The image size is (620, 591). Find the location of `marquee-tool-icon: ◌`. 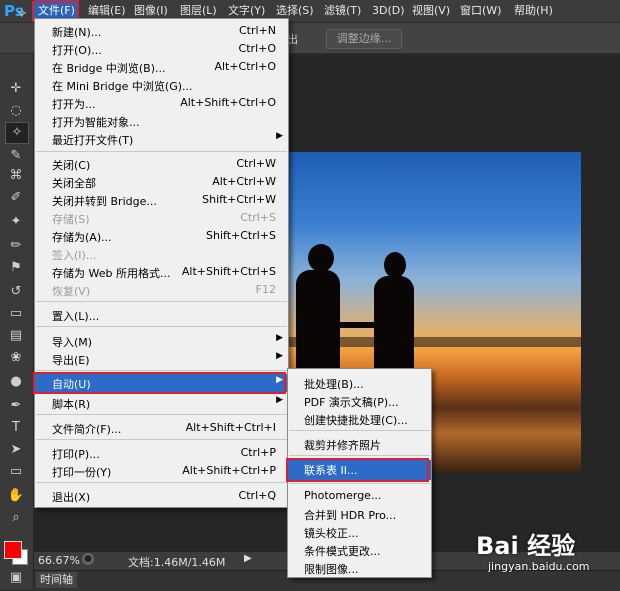

marquee-tool-icon: ◌ is located at coordinates (16, 111).